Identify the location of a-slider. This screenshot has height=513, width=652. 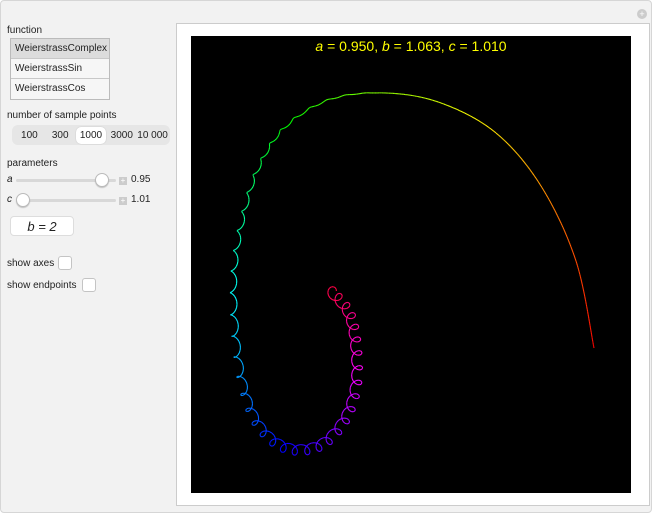
(66, 180).